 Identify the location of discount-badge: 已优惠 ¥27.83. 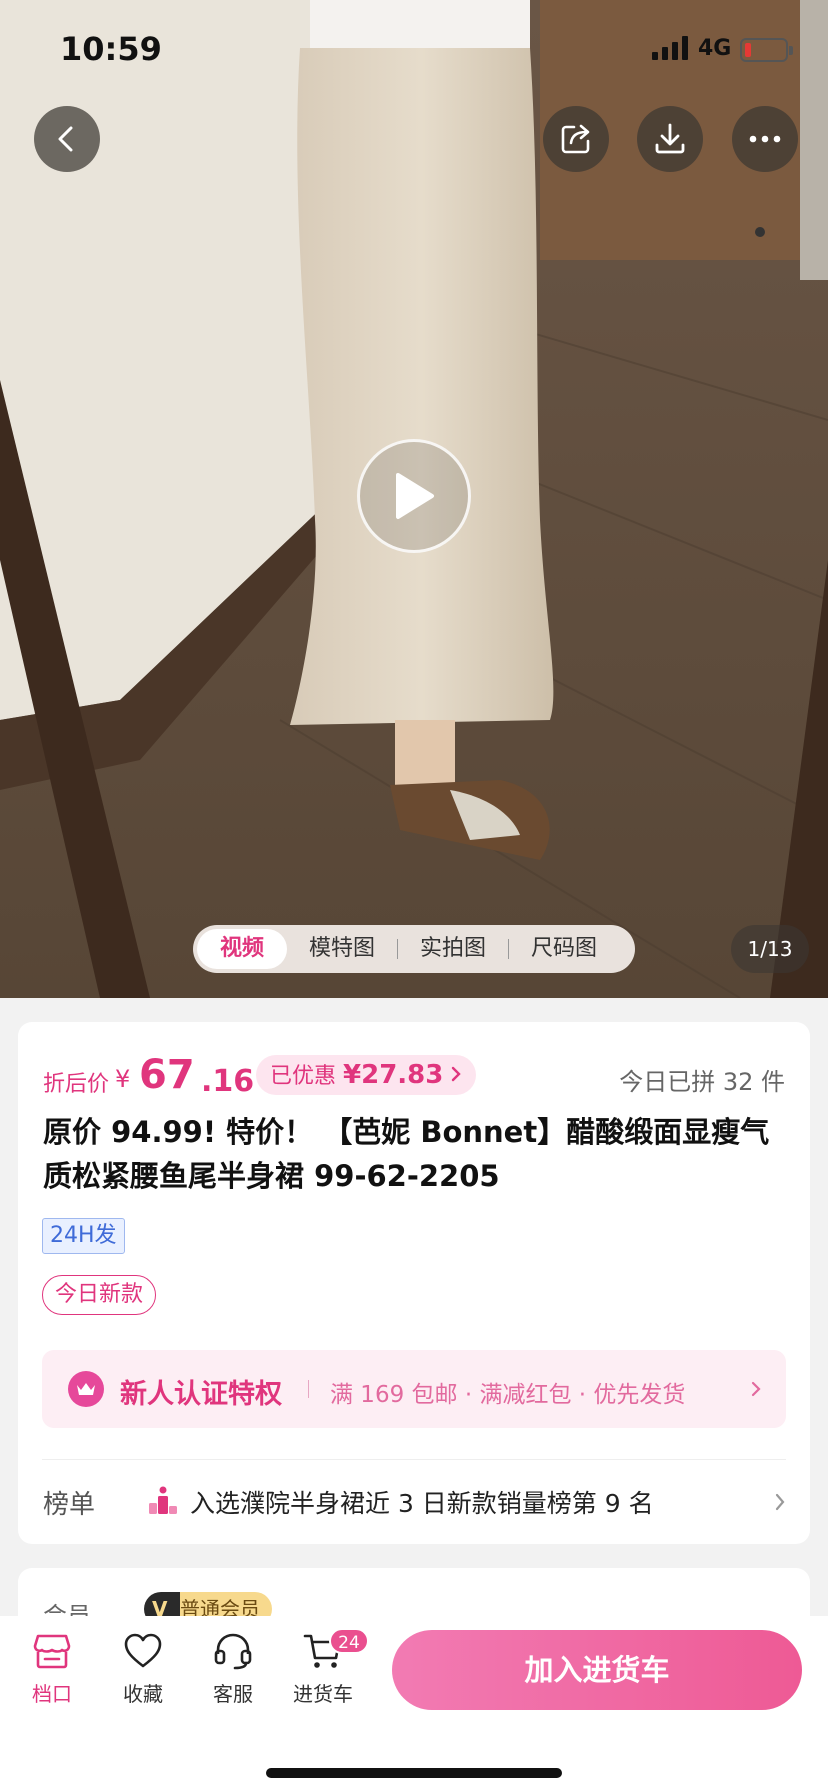
(366, 1075).